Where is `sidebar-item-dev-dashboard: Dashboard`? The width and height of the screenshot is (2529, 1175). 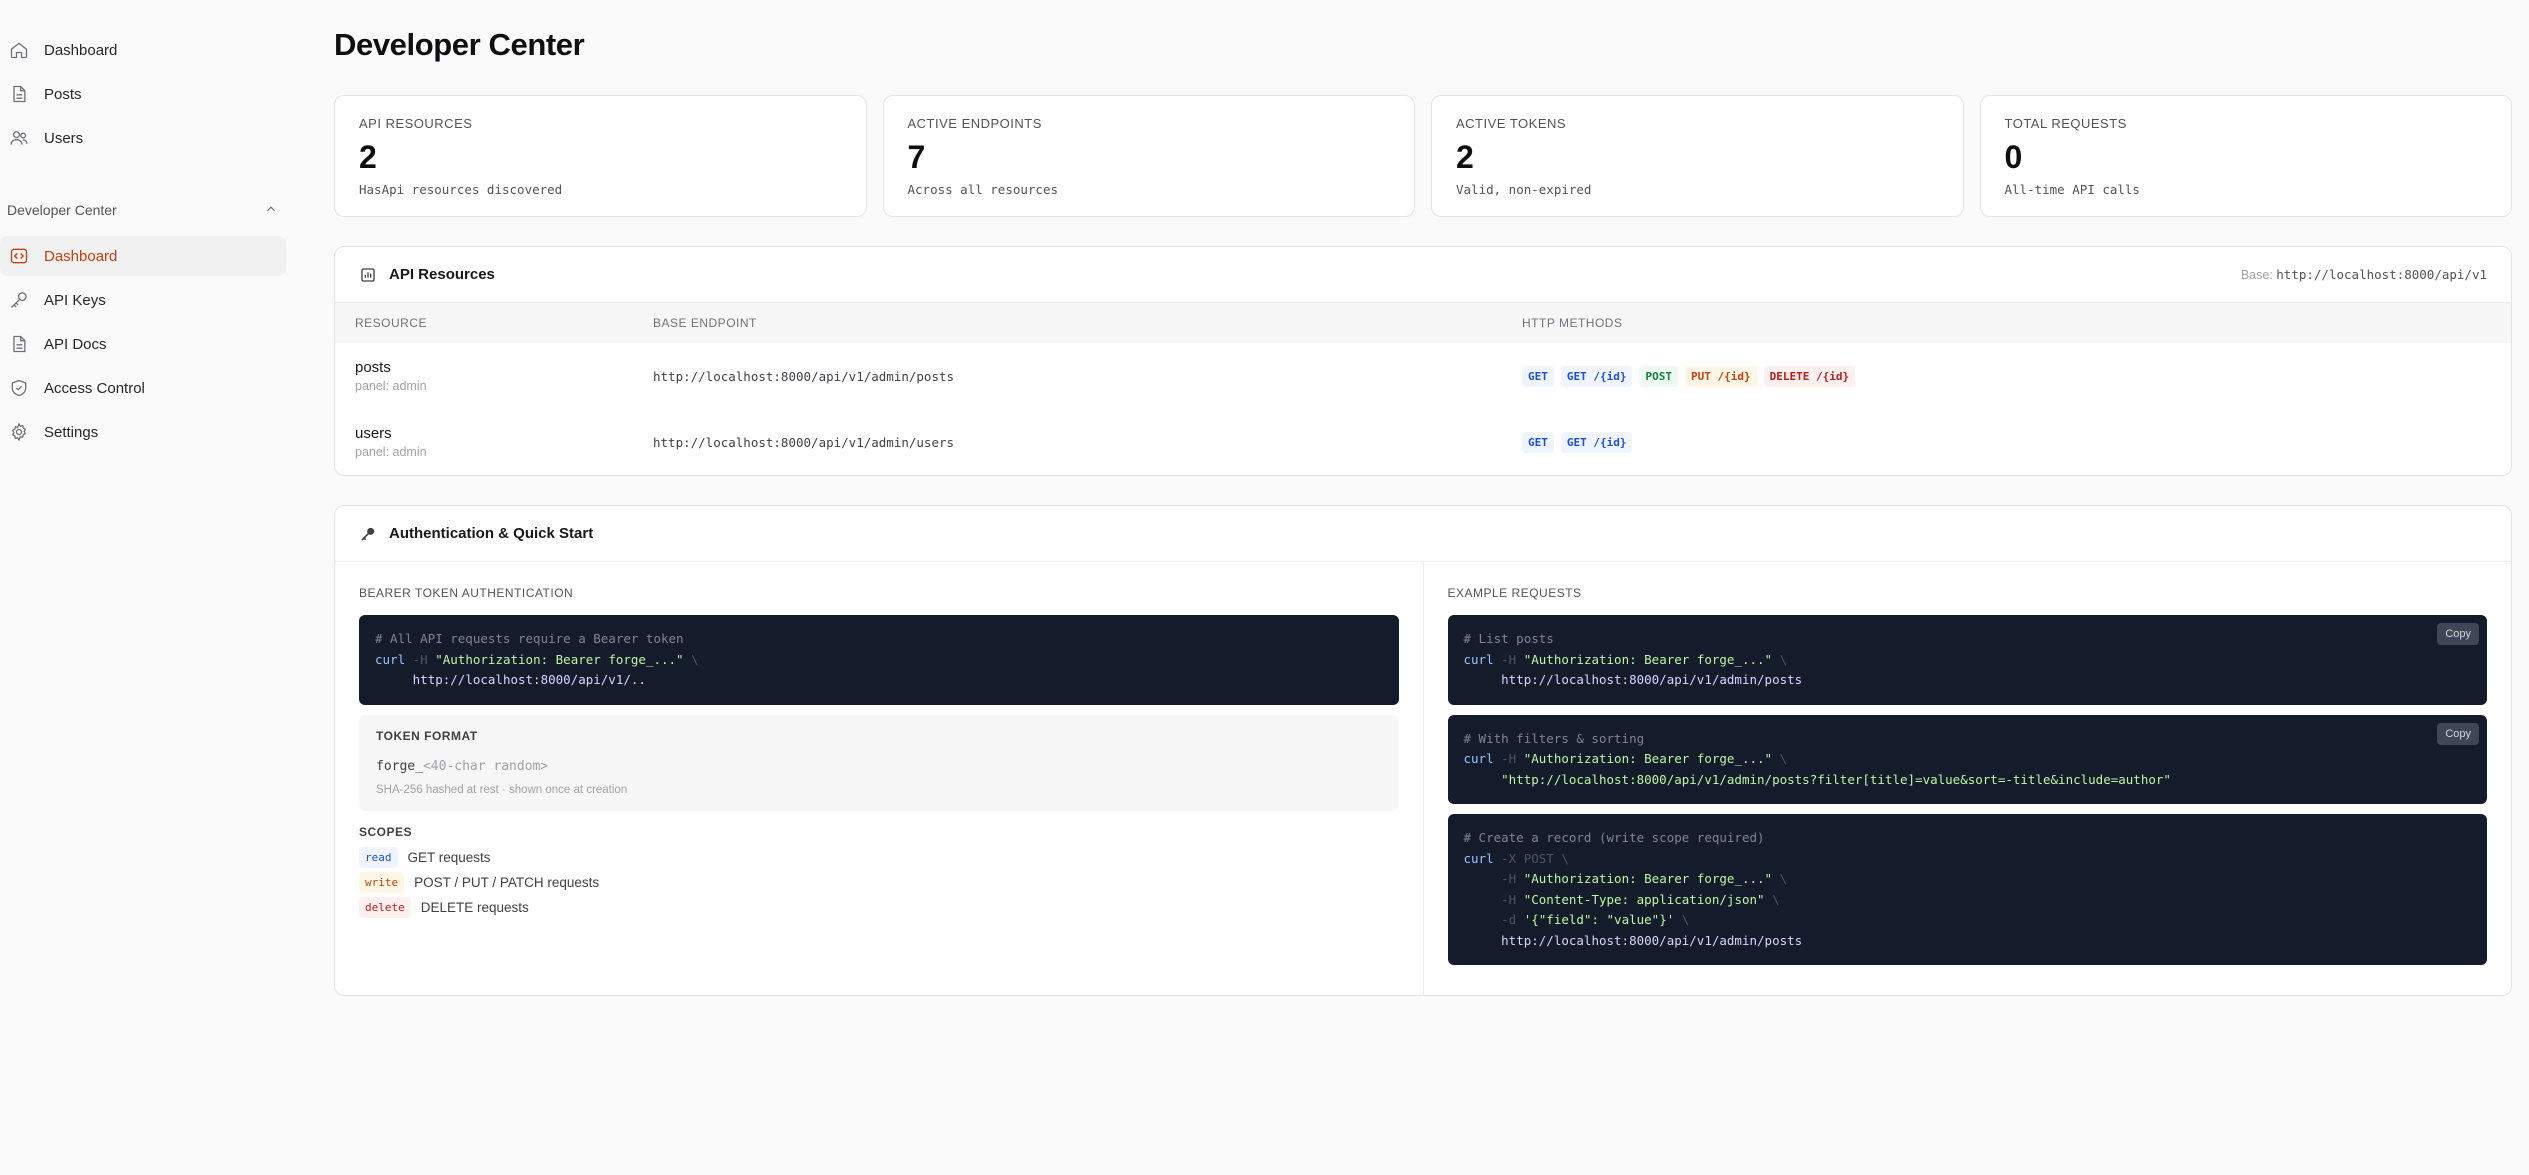
sidebar-item-dev-dashboard: Dashboard is located at coordinates (143, 256).